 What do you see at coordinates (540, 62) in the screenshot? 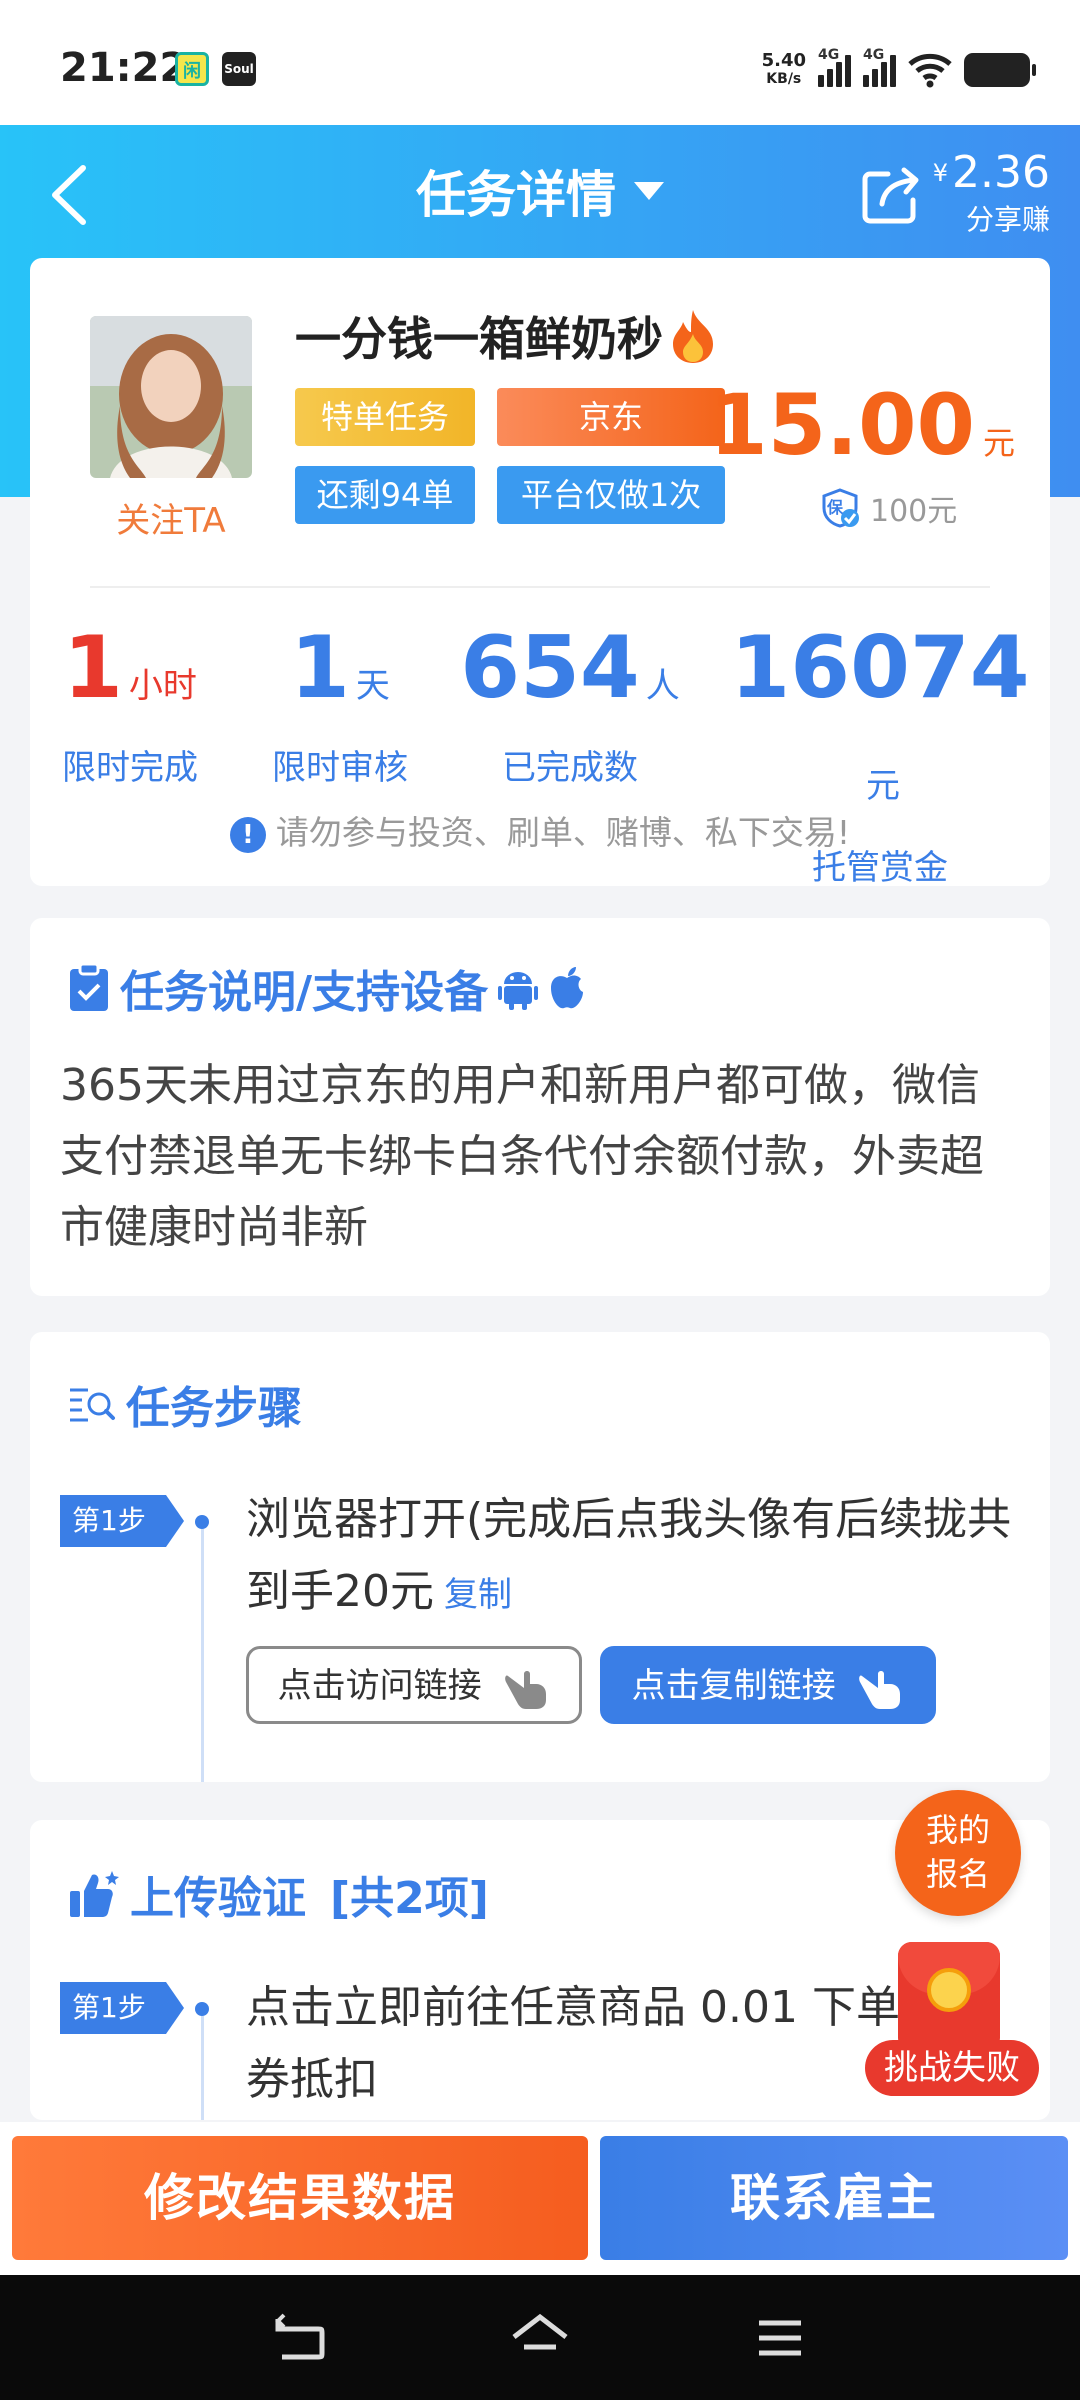
I see `status-bar: 21:22 闲 Soul 5.40 KB/s 4G 4G` at bounding box center [540, 62].